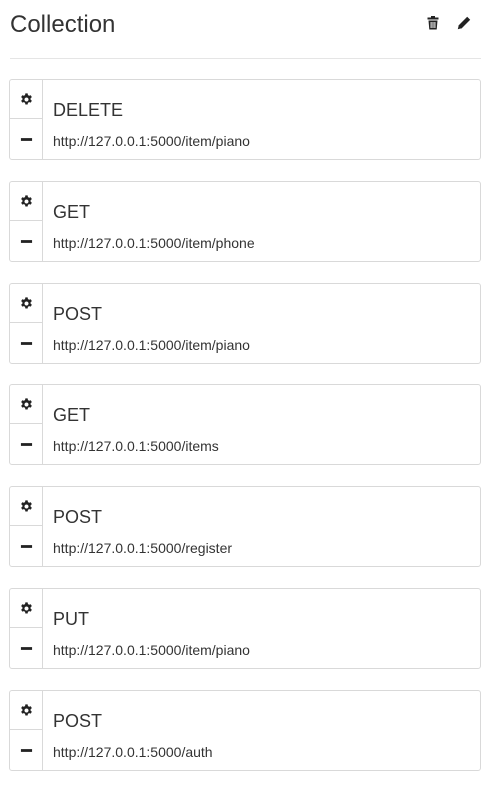 The height and width of the screenshot is (790, 486). I want to click on collection-header: Collection, so click(245, 29).